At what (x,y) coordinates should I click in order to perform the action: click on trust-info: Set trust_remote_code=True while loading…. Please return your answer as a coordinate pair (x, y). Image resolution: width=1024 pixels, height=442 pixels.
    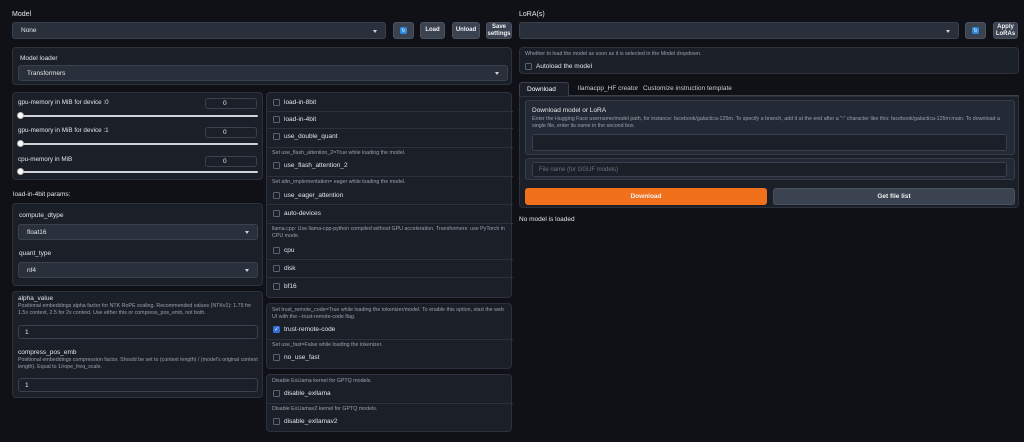
    Looking at the image, I should click on (388, 314).